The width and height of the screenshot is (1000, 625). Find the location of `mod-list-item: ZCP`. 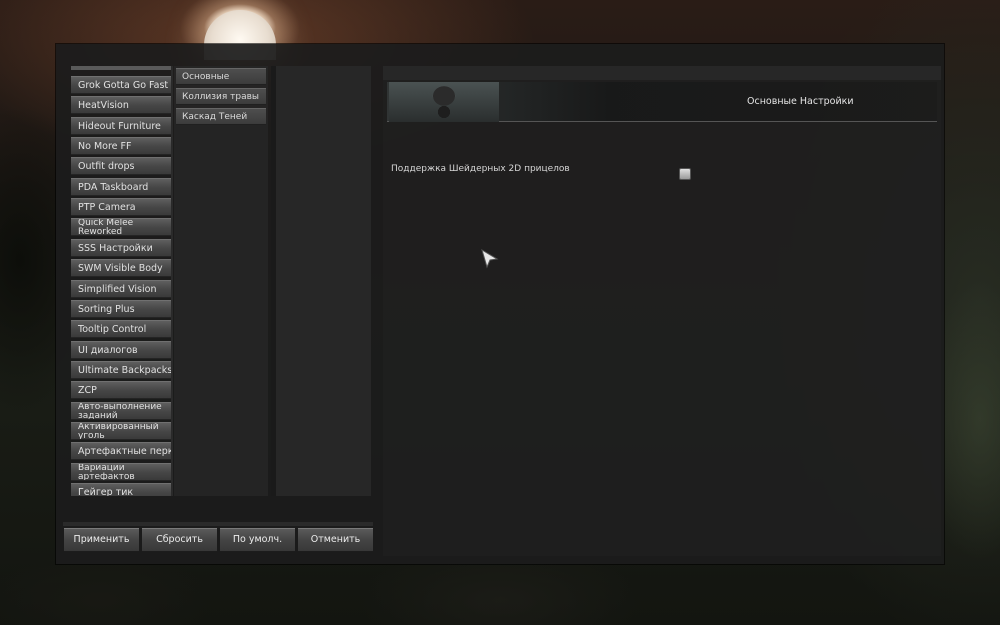

mod-list-item: ZCP is located at coordinates (121, 390).